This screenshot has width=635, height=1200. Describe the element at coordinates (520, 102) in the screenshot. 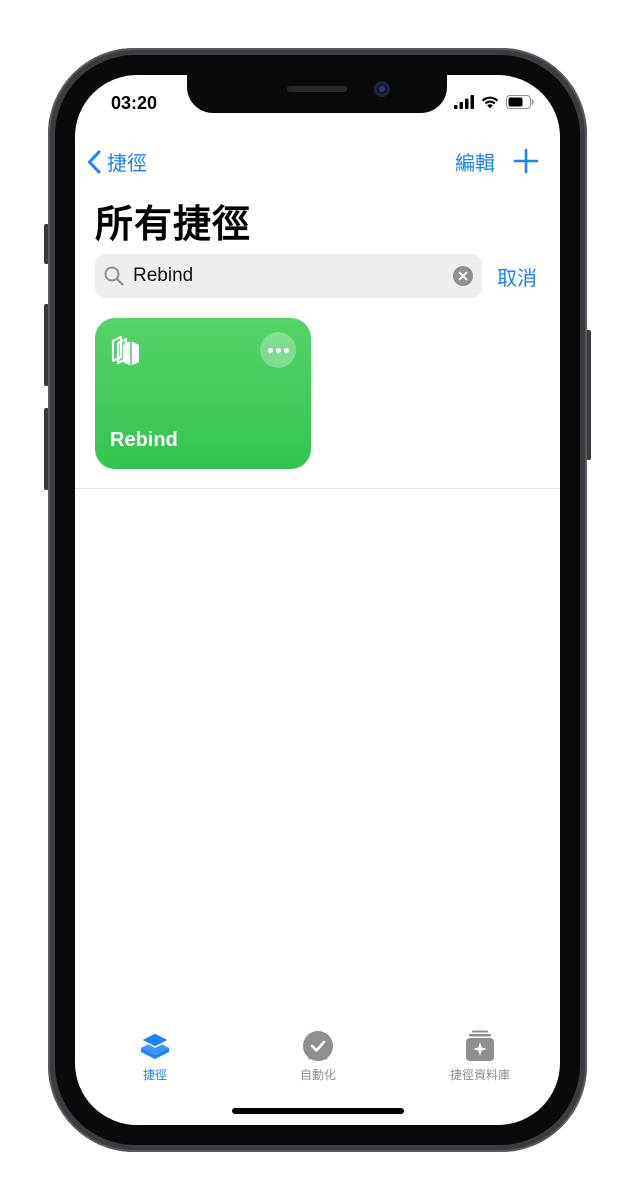

I see `battery-icon` at that location.